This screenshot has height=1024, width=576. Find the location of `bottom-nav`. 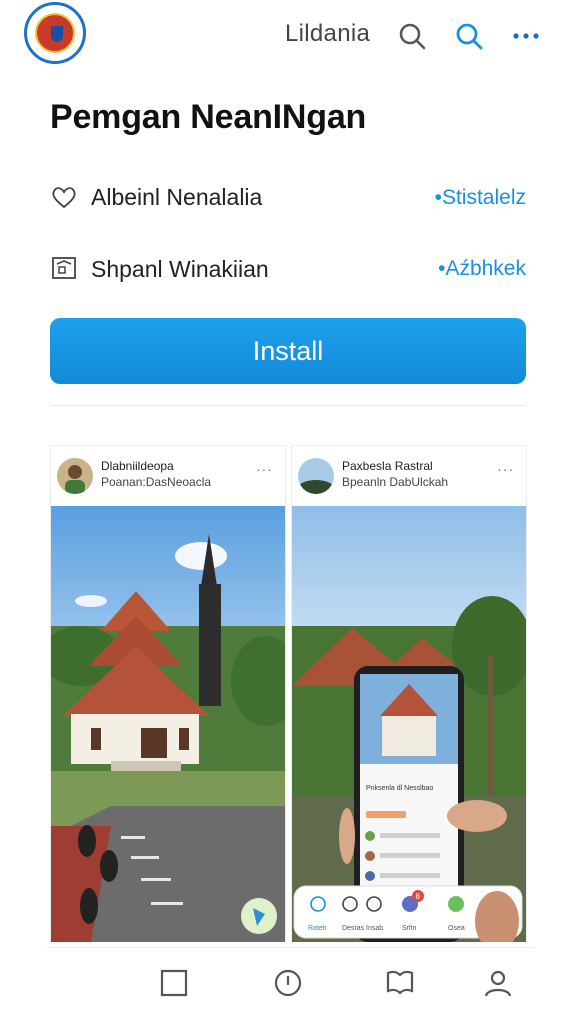

bottom-nav is located at coordinates (290, 985).